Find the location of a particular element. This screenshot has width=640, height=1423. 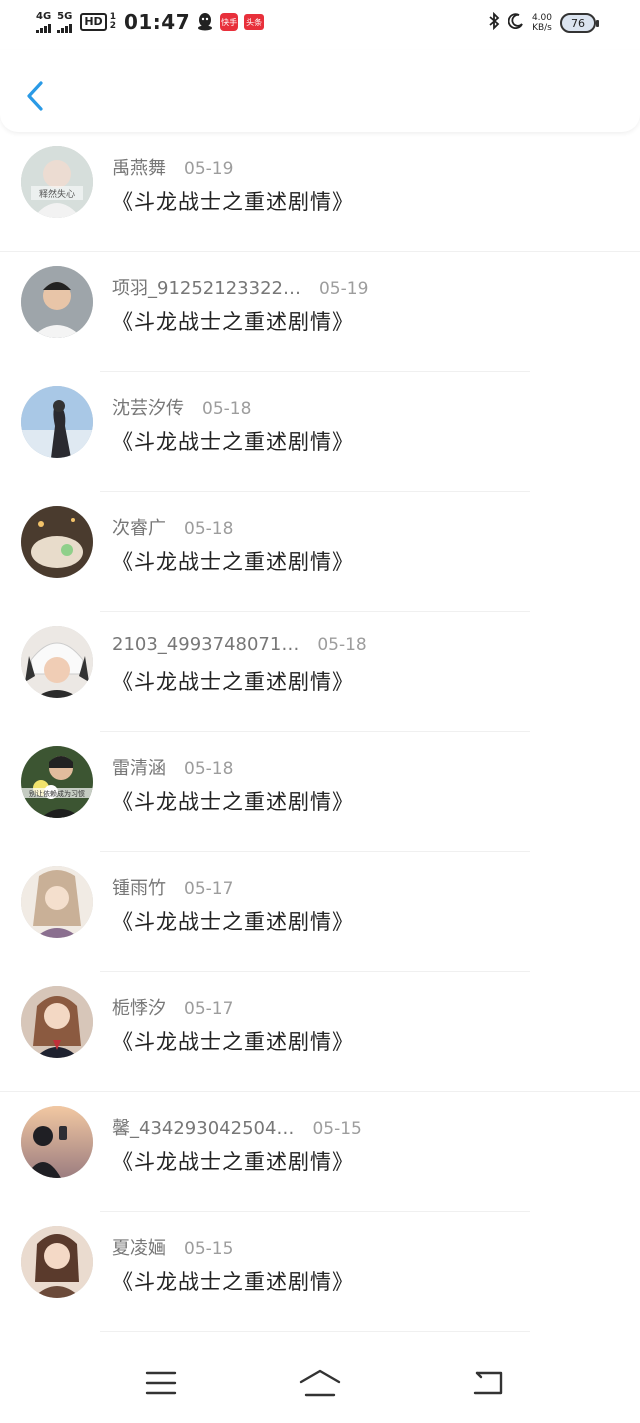

comment-meta: 栀悸汐 05-17 is located at coordinates (172, 1007).